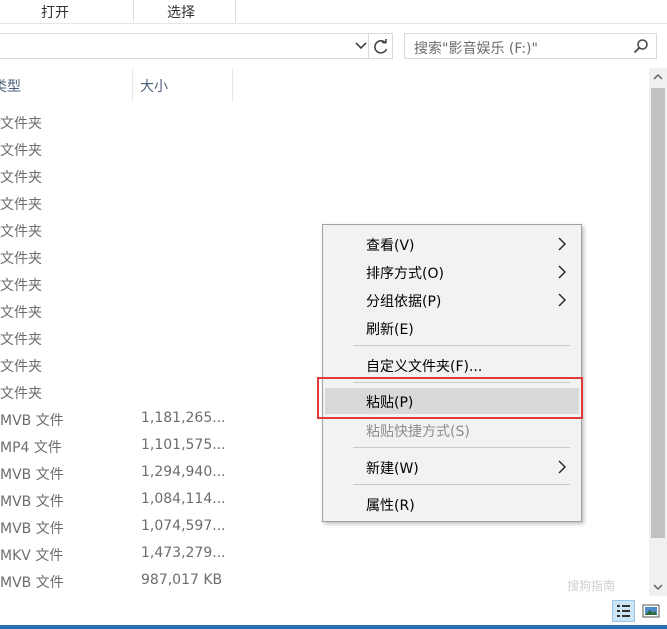  What do you see at coordinates (404, 302) in the screenshot?
I see `menu-item-label: 分组依据(P)` at bounding box center [404, 302].